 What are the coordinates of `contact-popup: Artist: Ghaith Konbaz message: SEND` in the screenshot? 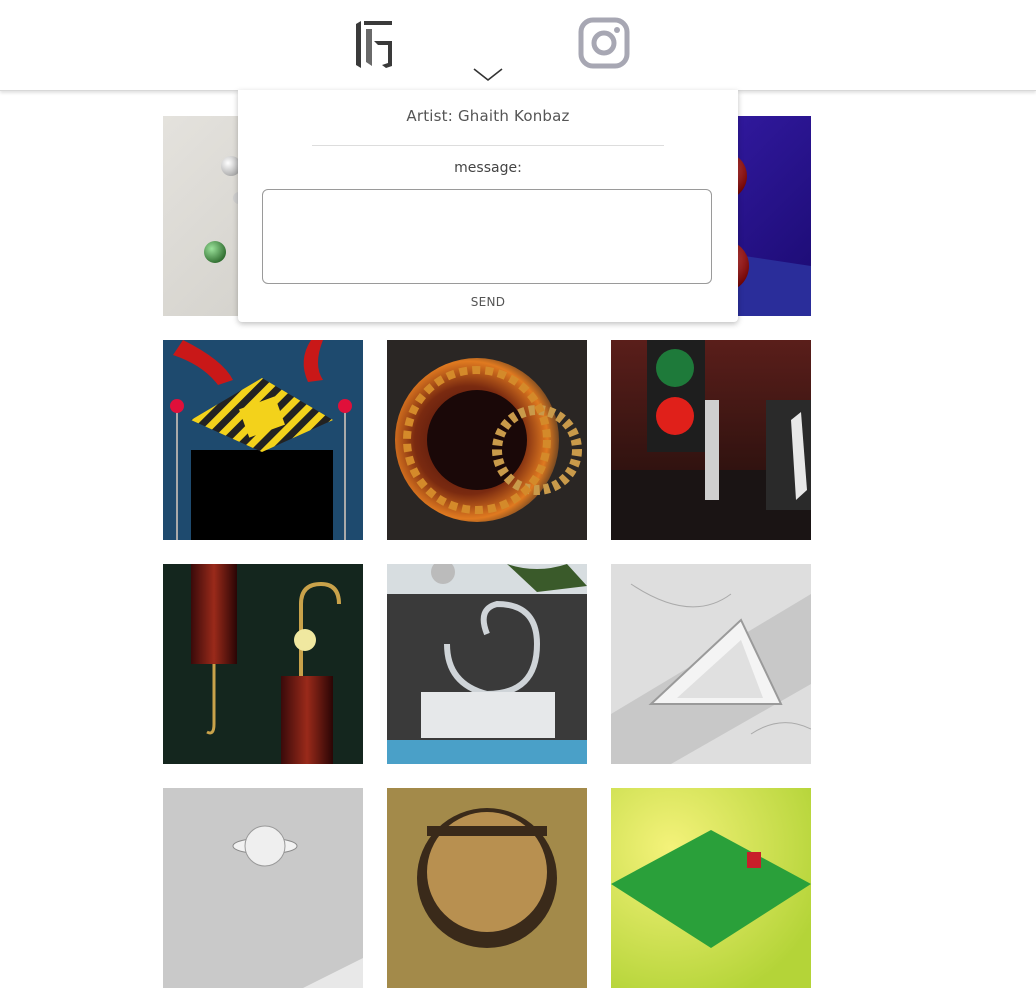 It's located at (488, 206).